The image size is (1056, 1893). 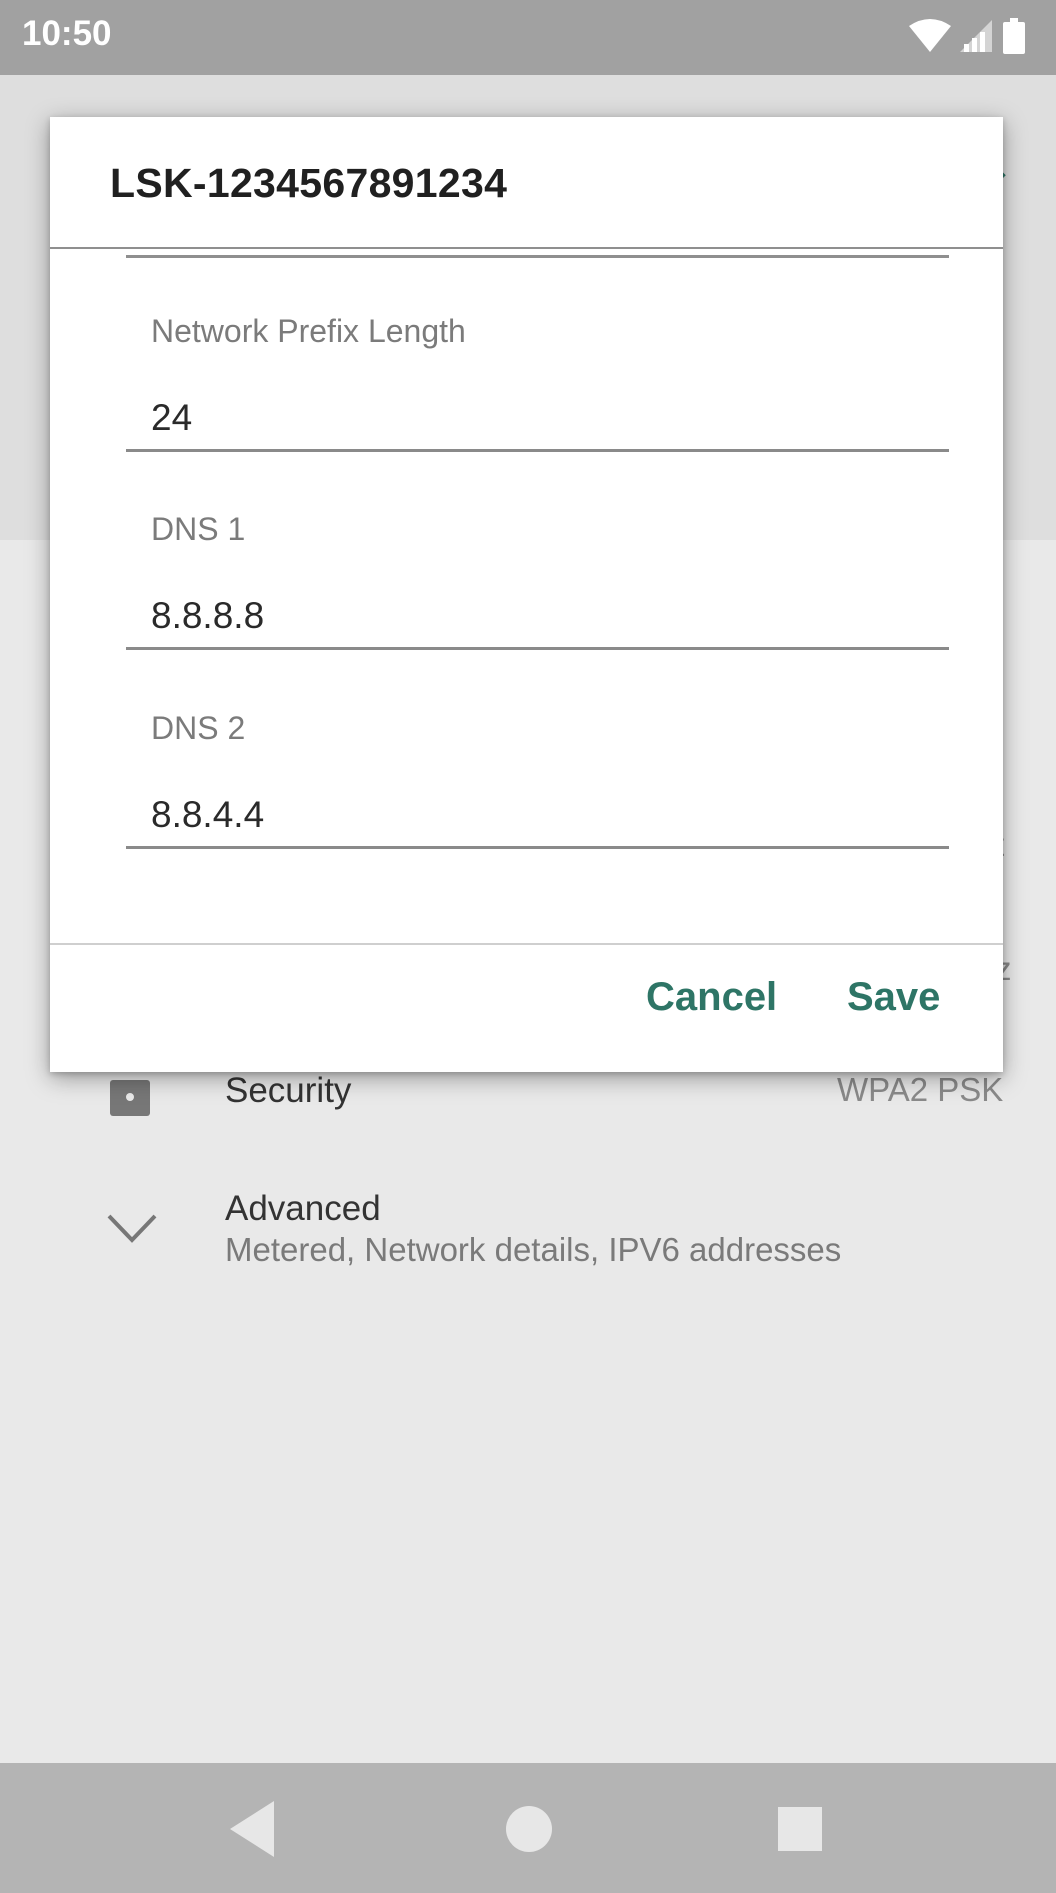 I want to click on cancel-button: Cancel, so click(x=711, y=997).